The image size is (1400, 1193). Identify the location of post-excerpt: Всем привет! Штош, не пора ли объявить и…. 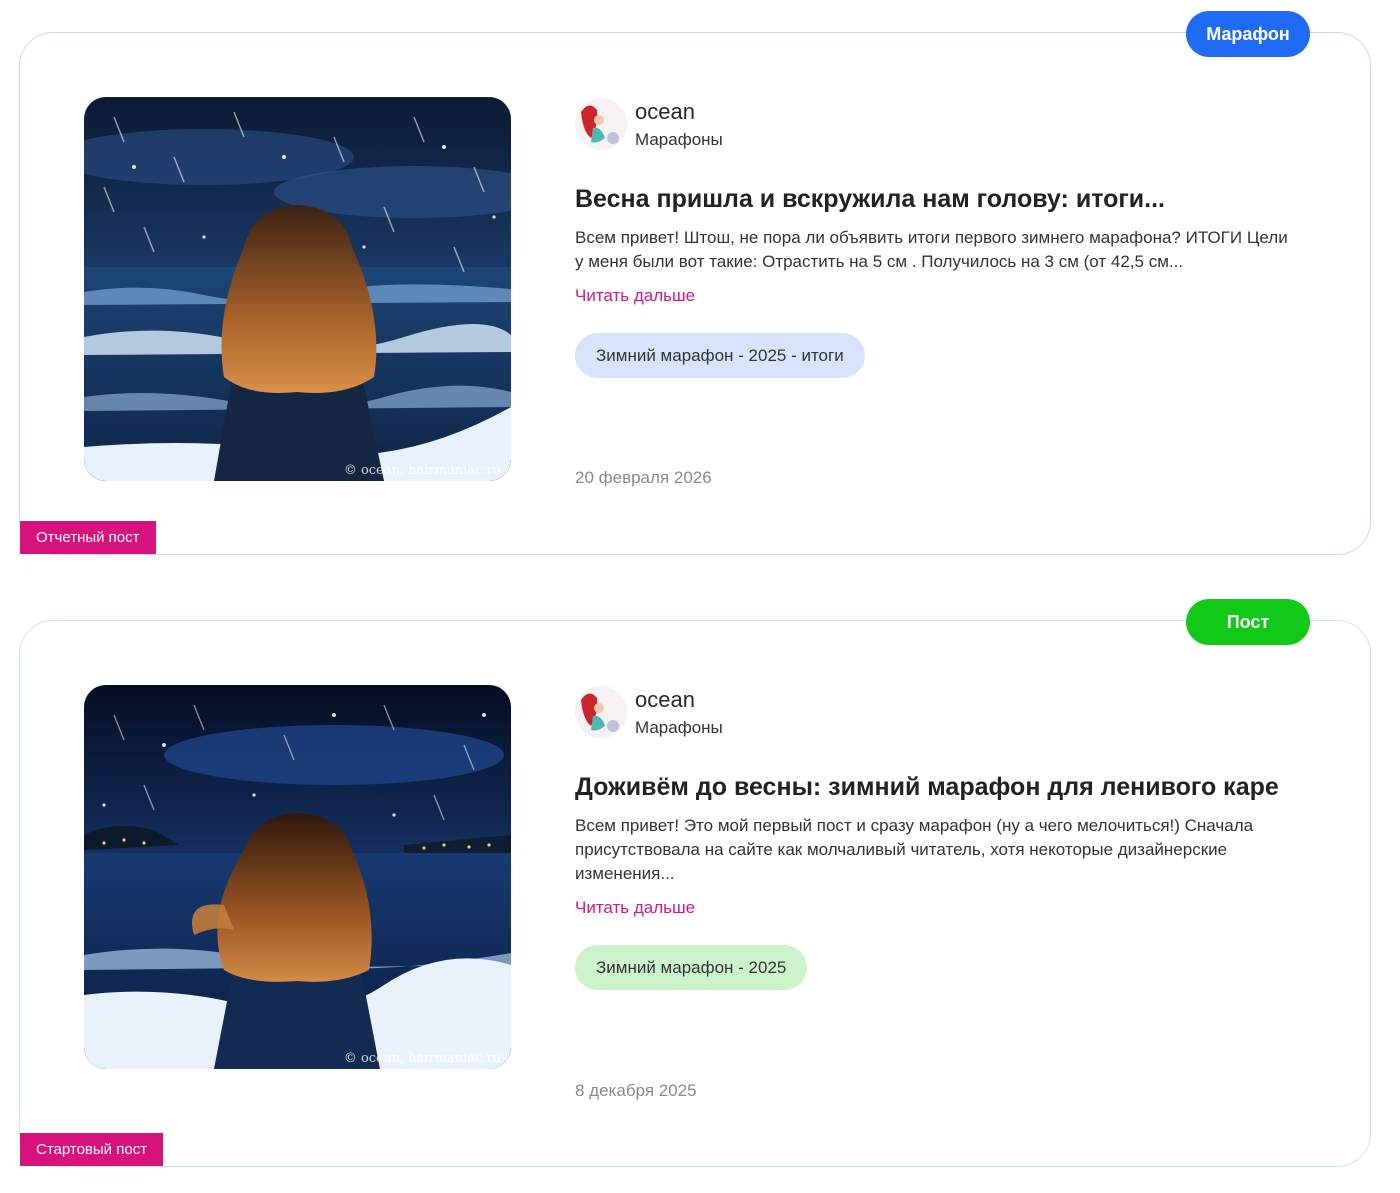
(931, 249).